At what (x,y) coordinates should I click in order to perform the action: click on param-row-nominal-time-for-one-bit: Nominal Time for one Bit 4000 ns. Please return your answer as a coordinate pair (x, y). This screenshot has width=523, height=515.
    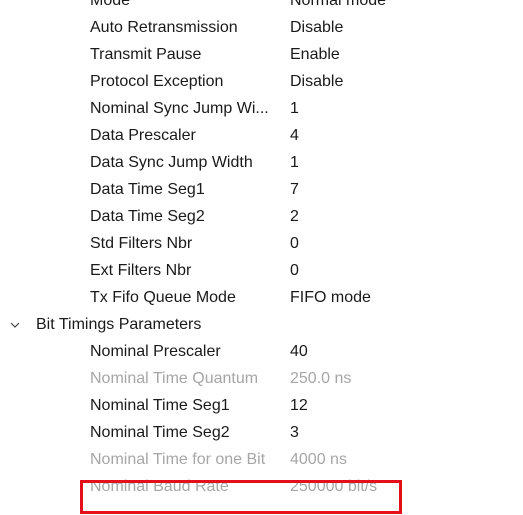
    Looking at the image, I should click on (261, 459).